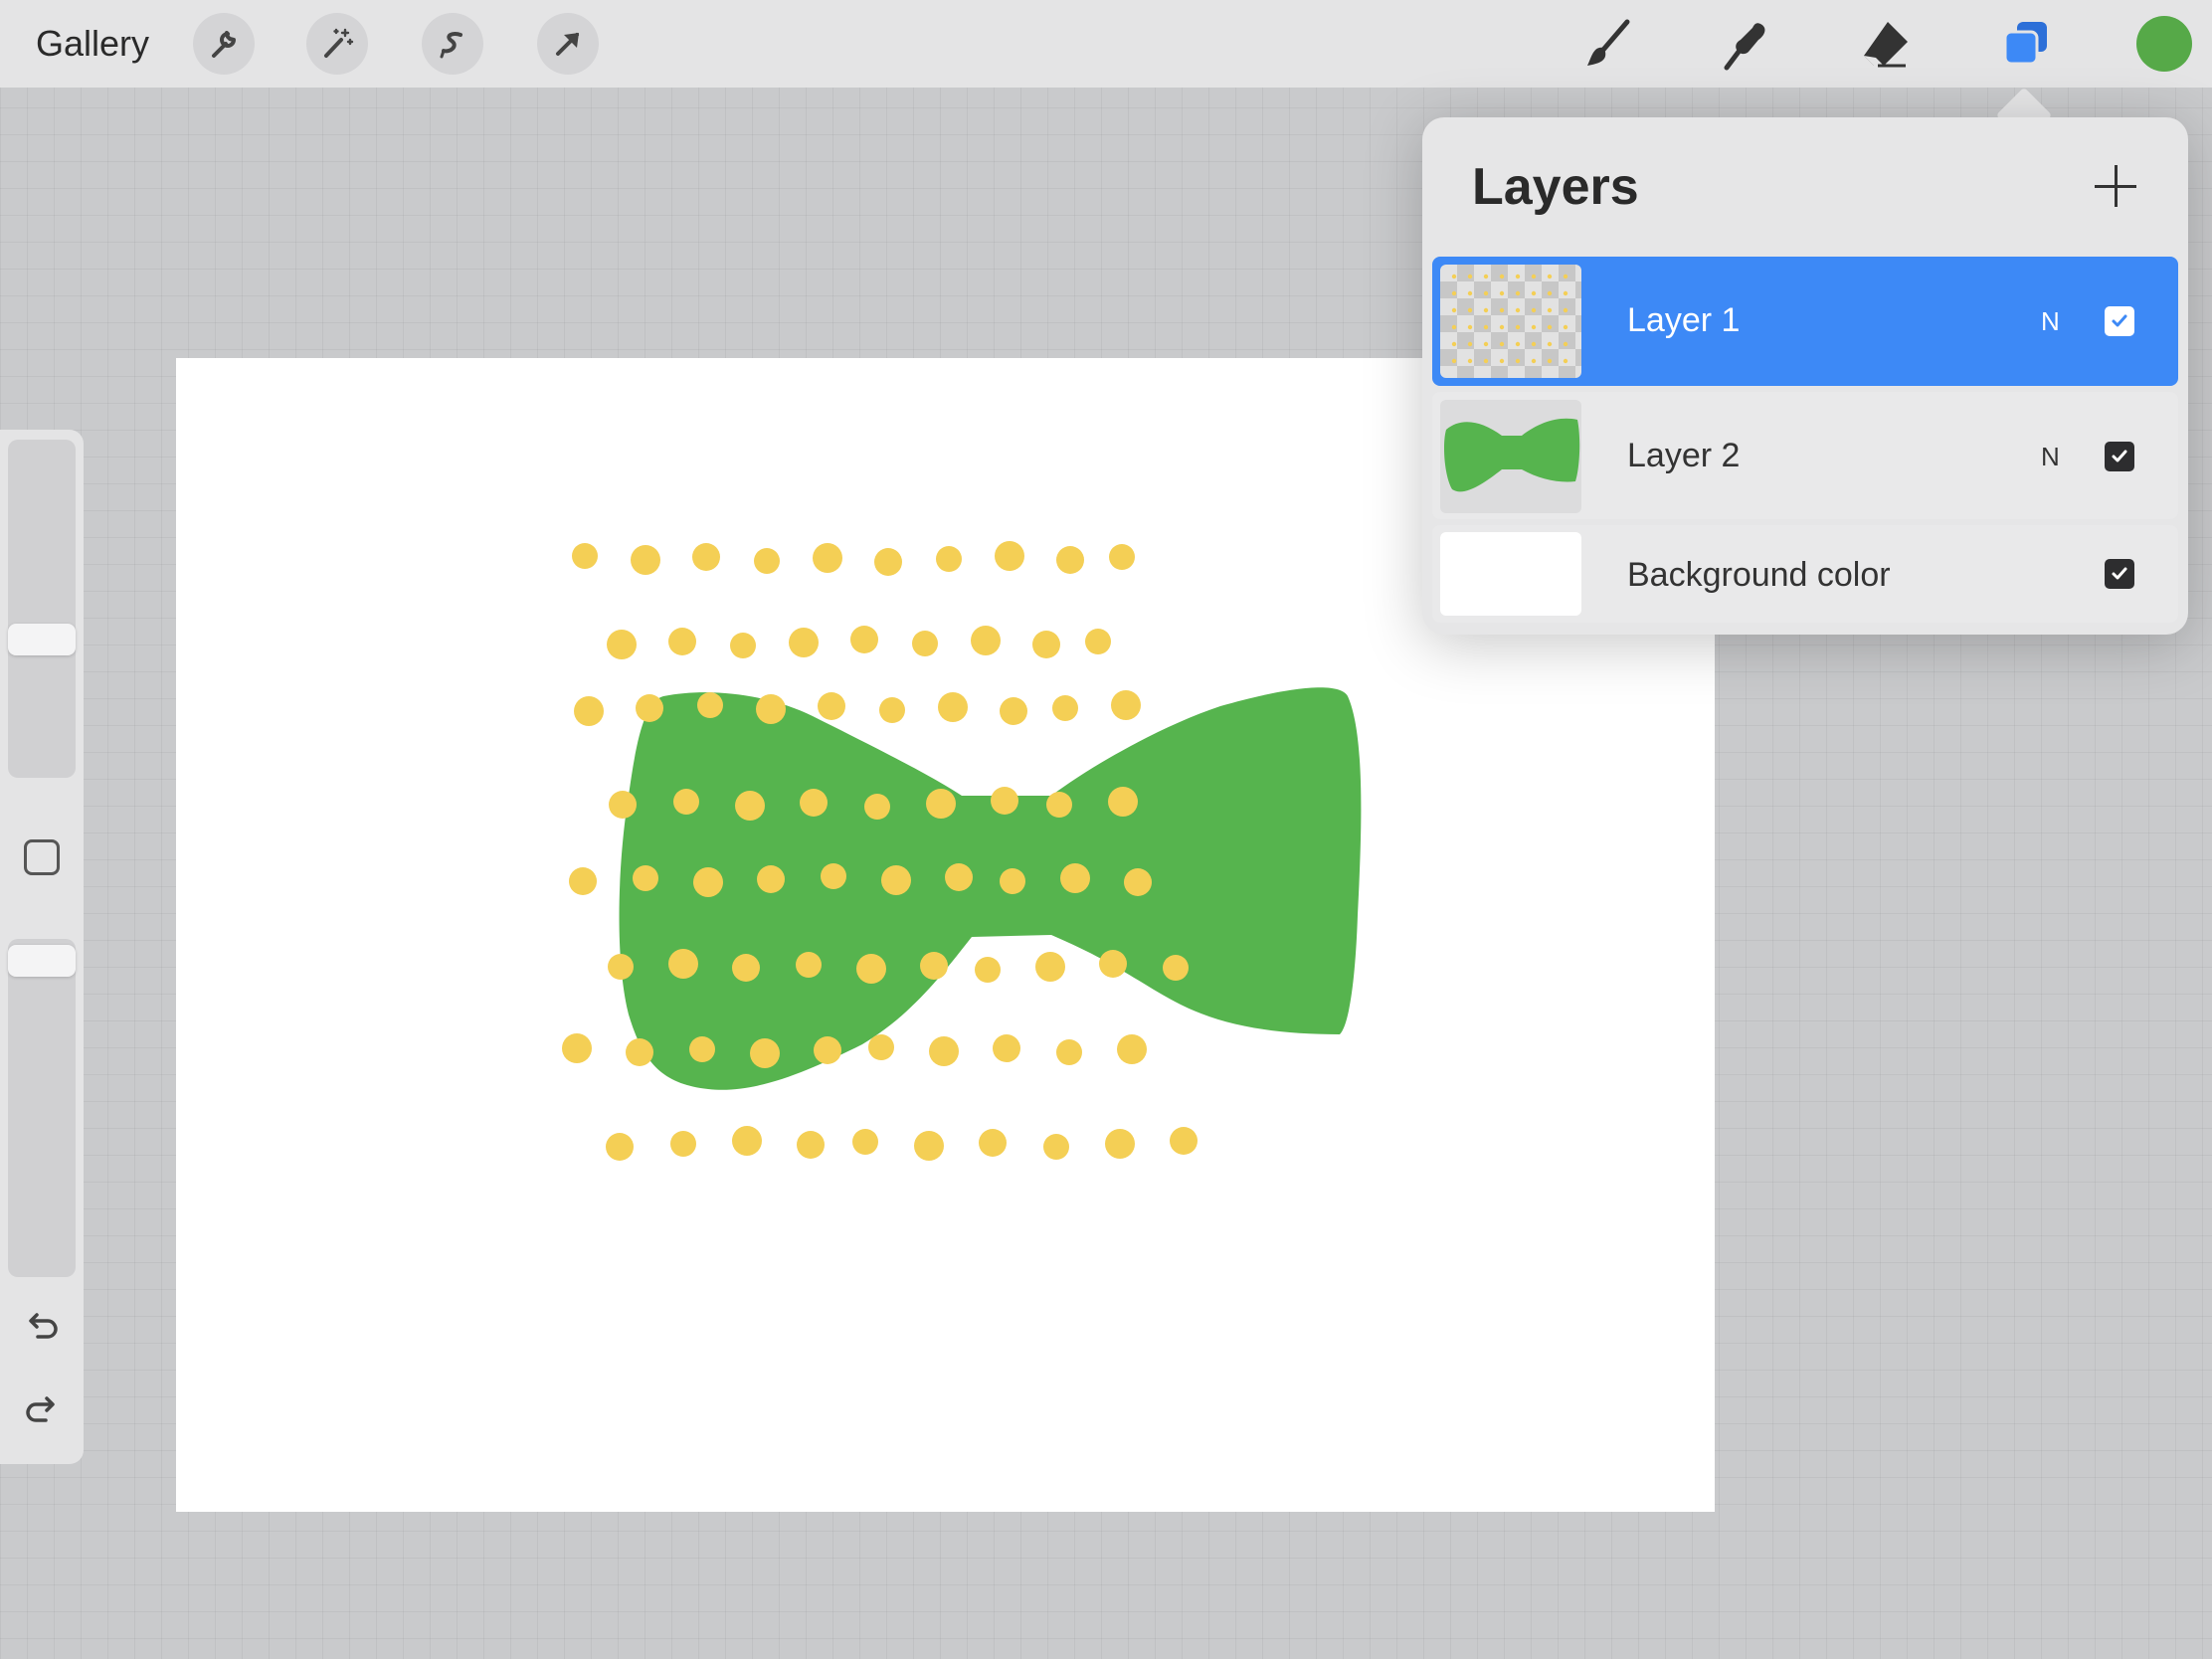  Describe the element at coordinates (1805, 321) in the screenshot. I see `layer-row-layer-1: Layer 1 N` at that location.